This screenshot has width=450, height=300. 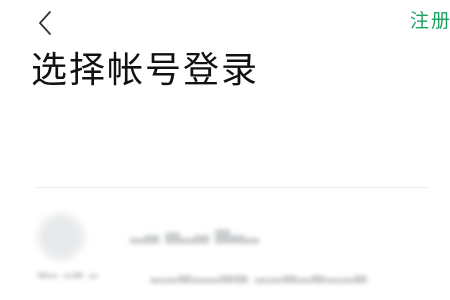 What do you see at coordinates (145, 70) in the screenshot?
I see `page-title: 选择帐号登录` at bounding box center [145, 70].